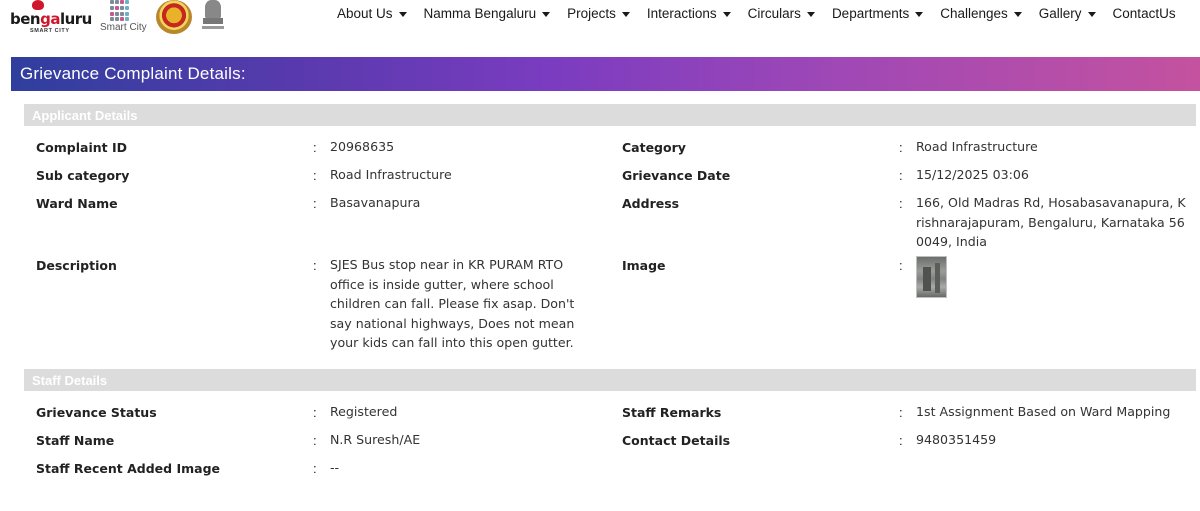 This screenshot has height=511, width=1200. Describe the element at coordinates (85, 115) in the screenshot. I see `section-title: Applicant Details` at that location.